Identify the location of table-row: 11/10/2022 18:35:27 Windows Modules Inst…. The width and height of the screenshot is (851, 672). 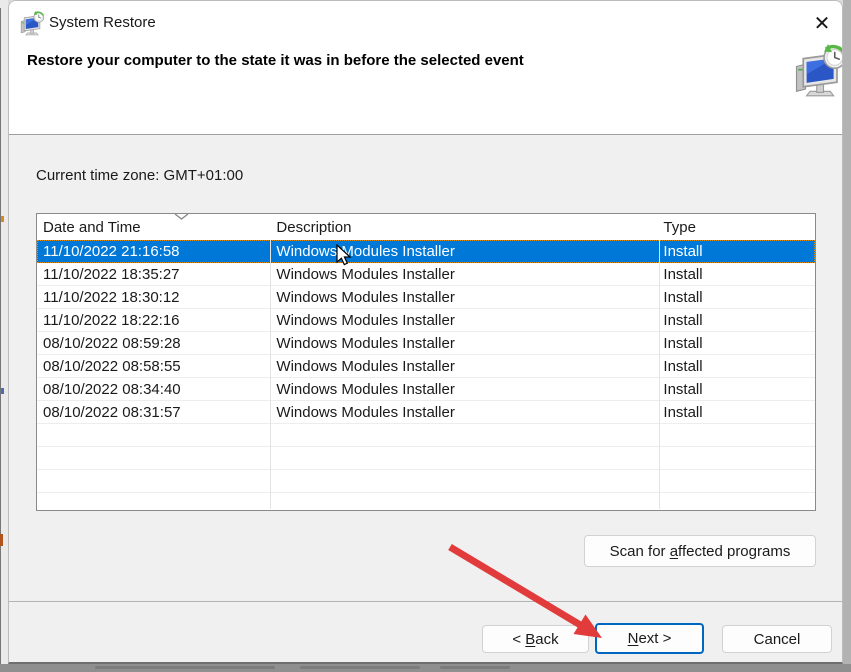
(426, 274).